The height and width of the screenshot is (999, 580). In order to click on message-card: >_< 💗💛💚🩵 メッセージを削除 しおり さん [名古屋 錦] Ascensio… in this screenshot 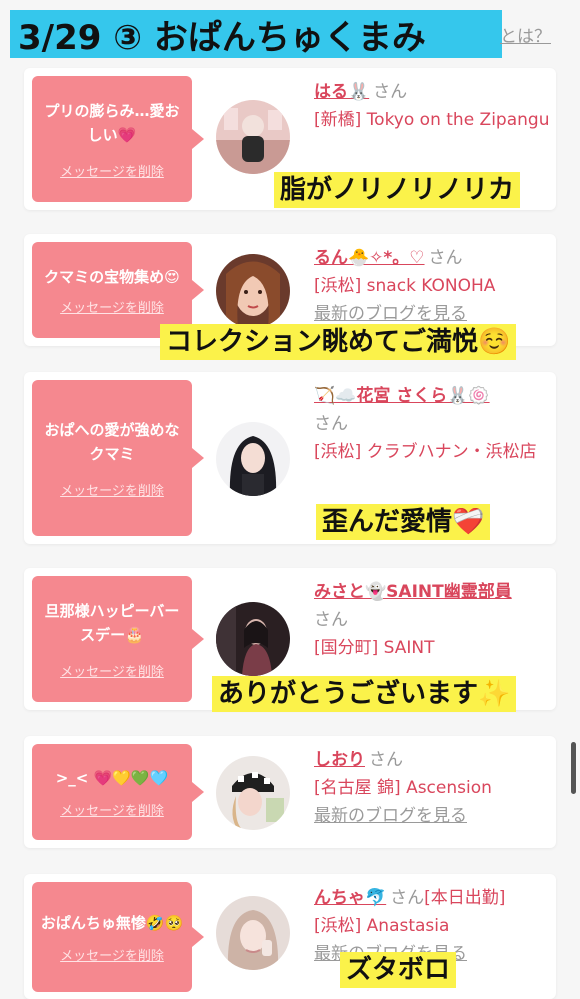, I will do `click(290, 792)`.